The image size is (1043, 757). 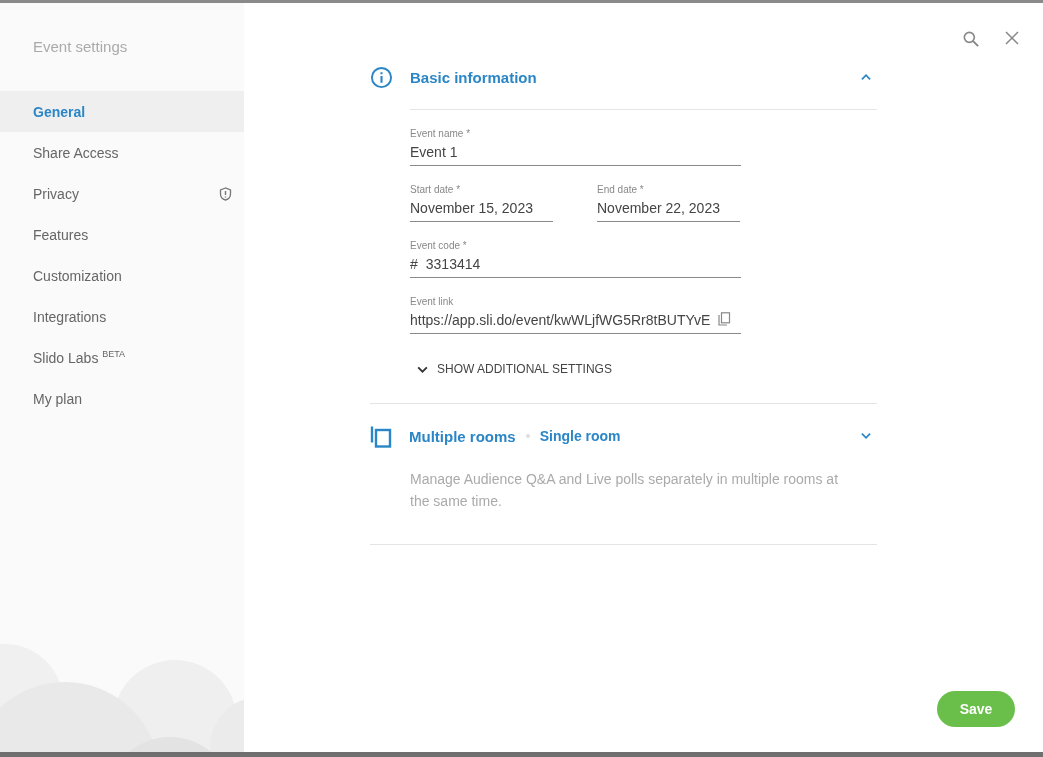 What do you see at coordinates (122, 152) in the screenshot?
I see `sidebar-item: Share Access` at bounding box center [122, 152].